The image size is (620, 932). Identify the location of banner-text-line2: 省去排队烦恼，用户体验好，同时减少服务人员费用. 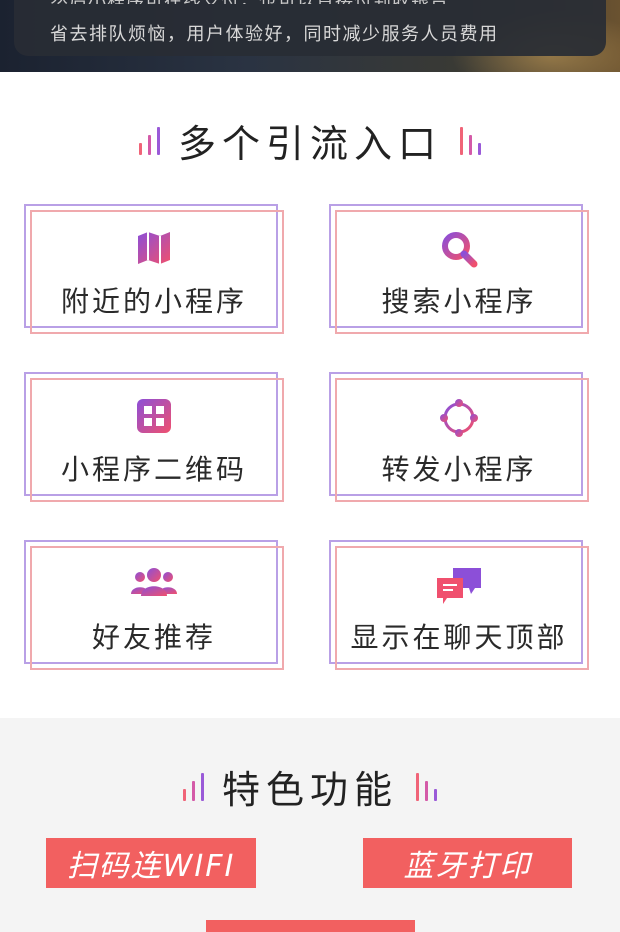
(274, 34).